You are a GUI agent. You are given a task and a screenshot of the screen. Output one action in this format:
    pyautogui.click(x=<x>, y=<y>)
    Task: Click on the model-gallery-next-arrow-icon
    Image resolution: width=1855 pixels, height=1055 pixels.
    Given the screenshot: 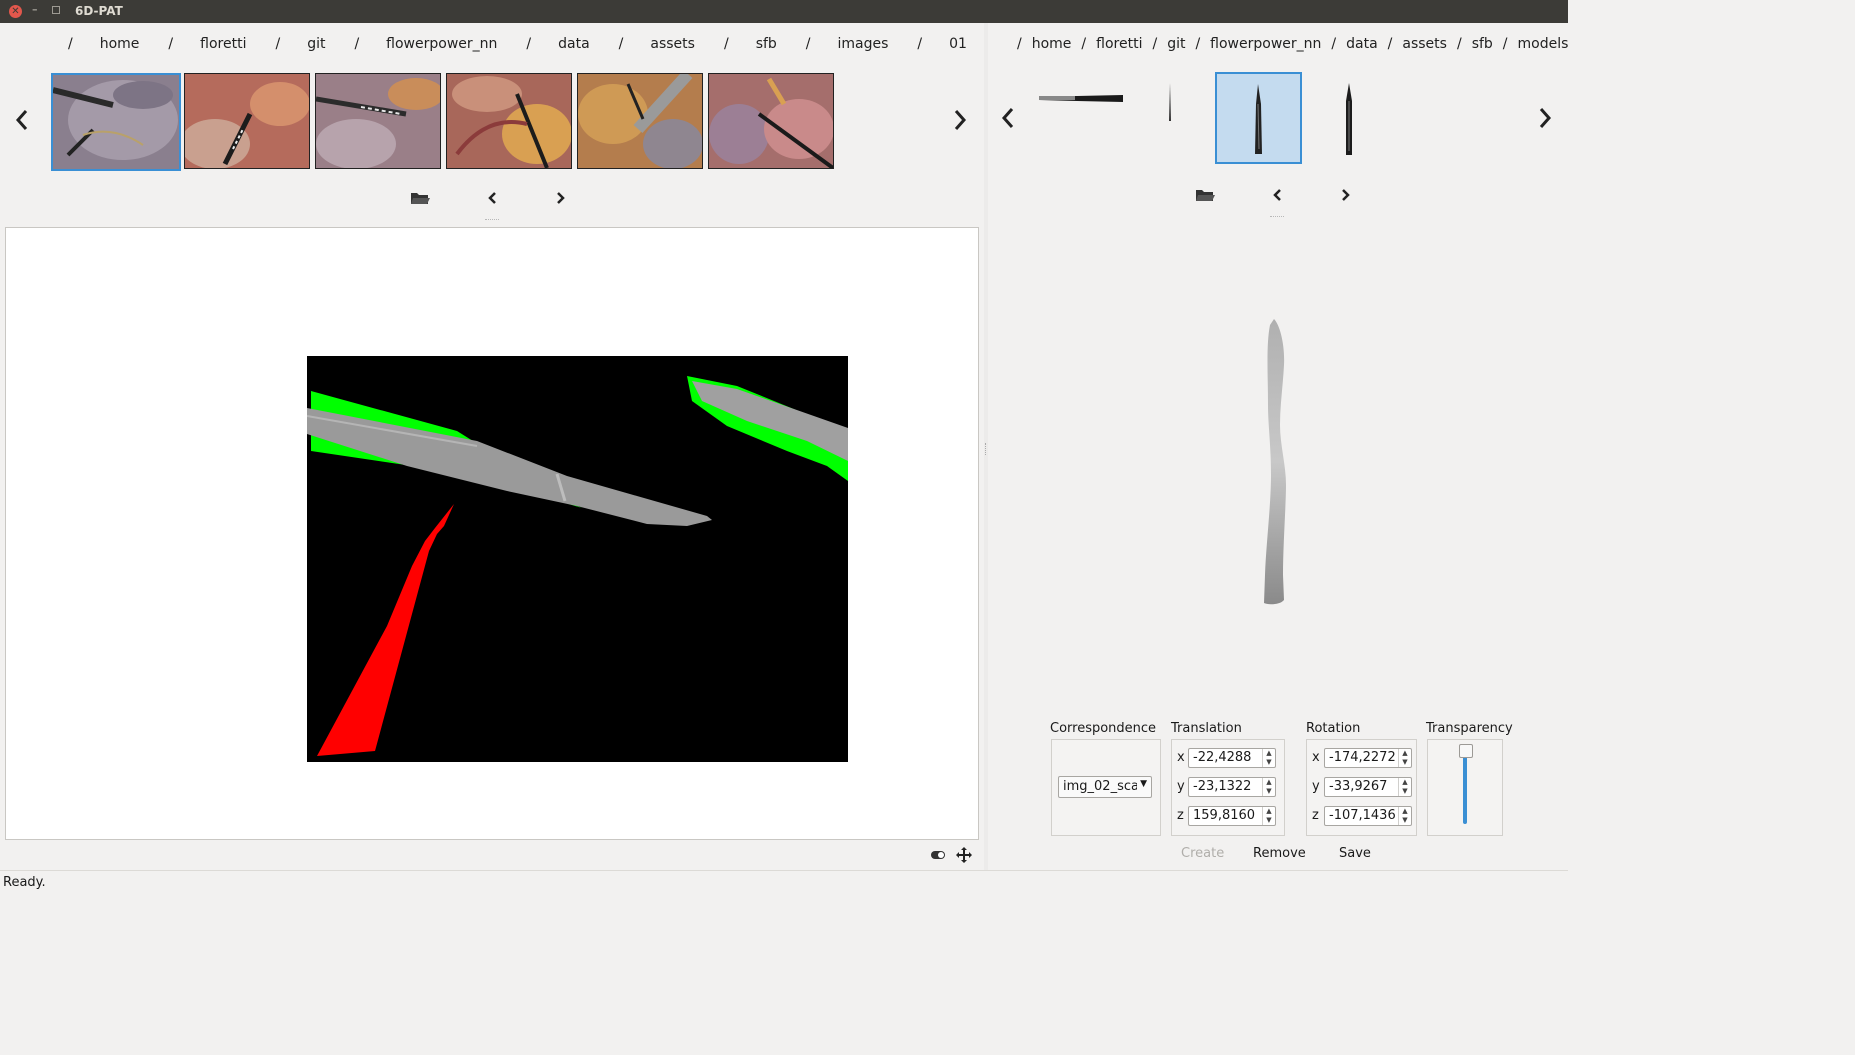 What is the action you would take?
    pyautogui.click(x=1545, y=118)
    